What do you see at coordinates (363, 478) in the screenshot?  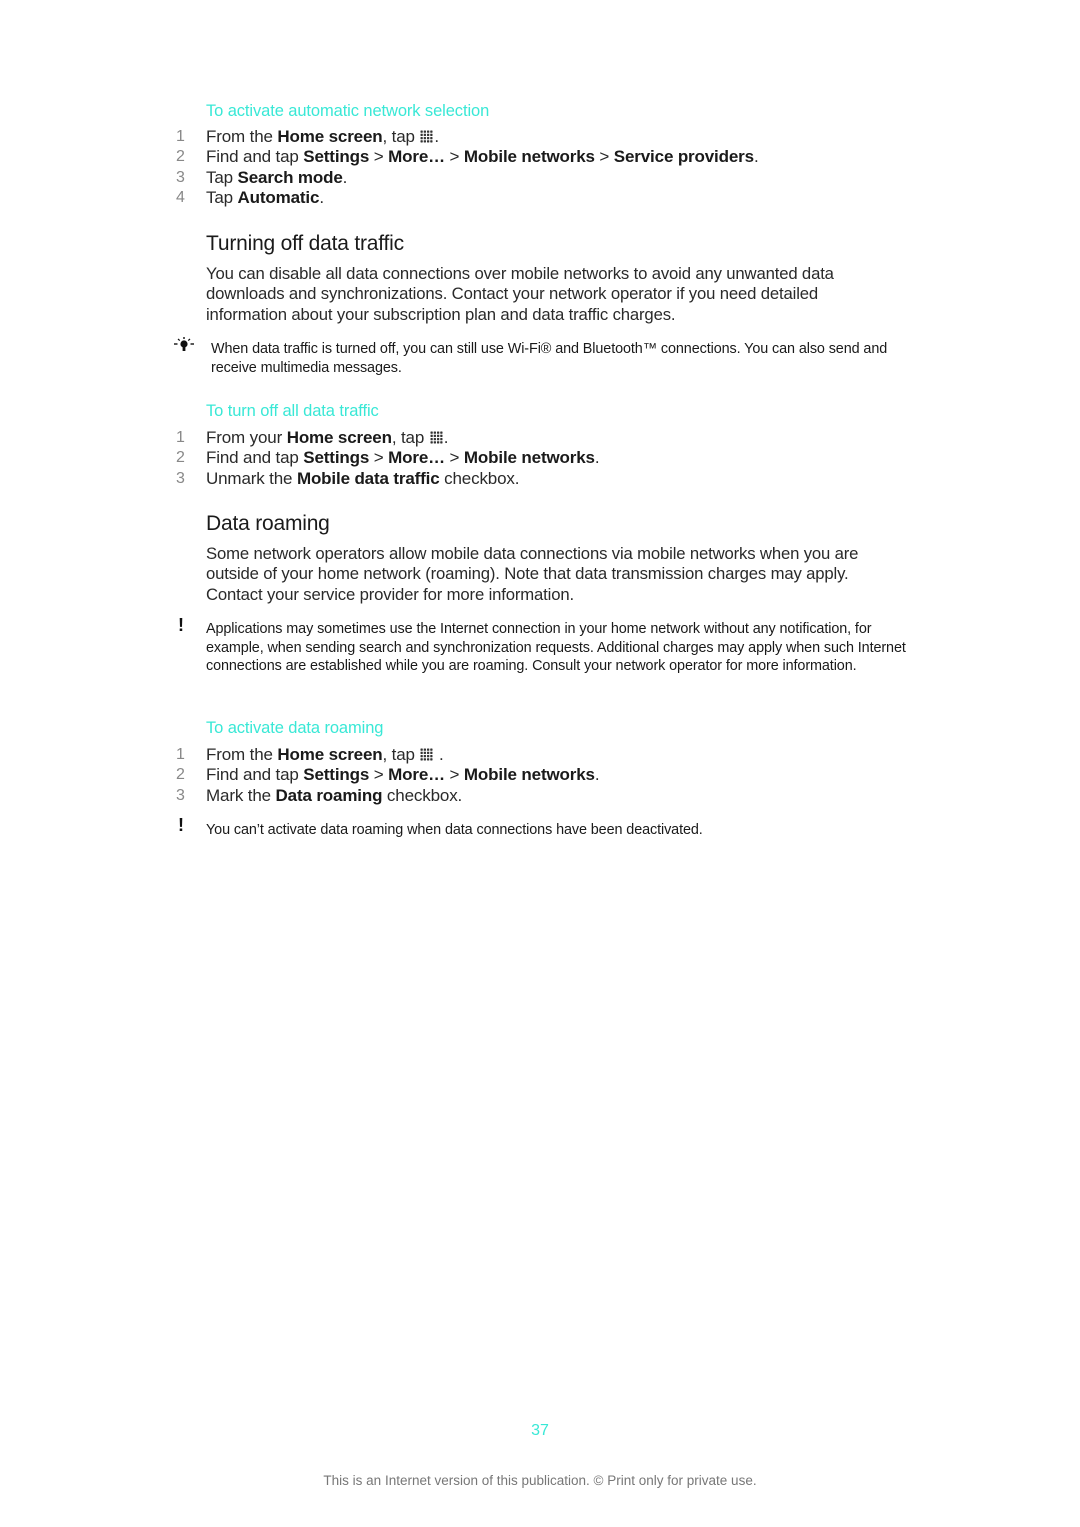 I see `step-text: Unmark the Mobile data traffic checkbox.` at bounding box center [363, 478].